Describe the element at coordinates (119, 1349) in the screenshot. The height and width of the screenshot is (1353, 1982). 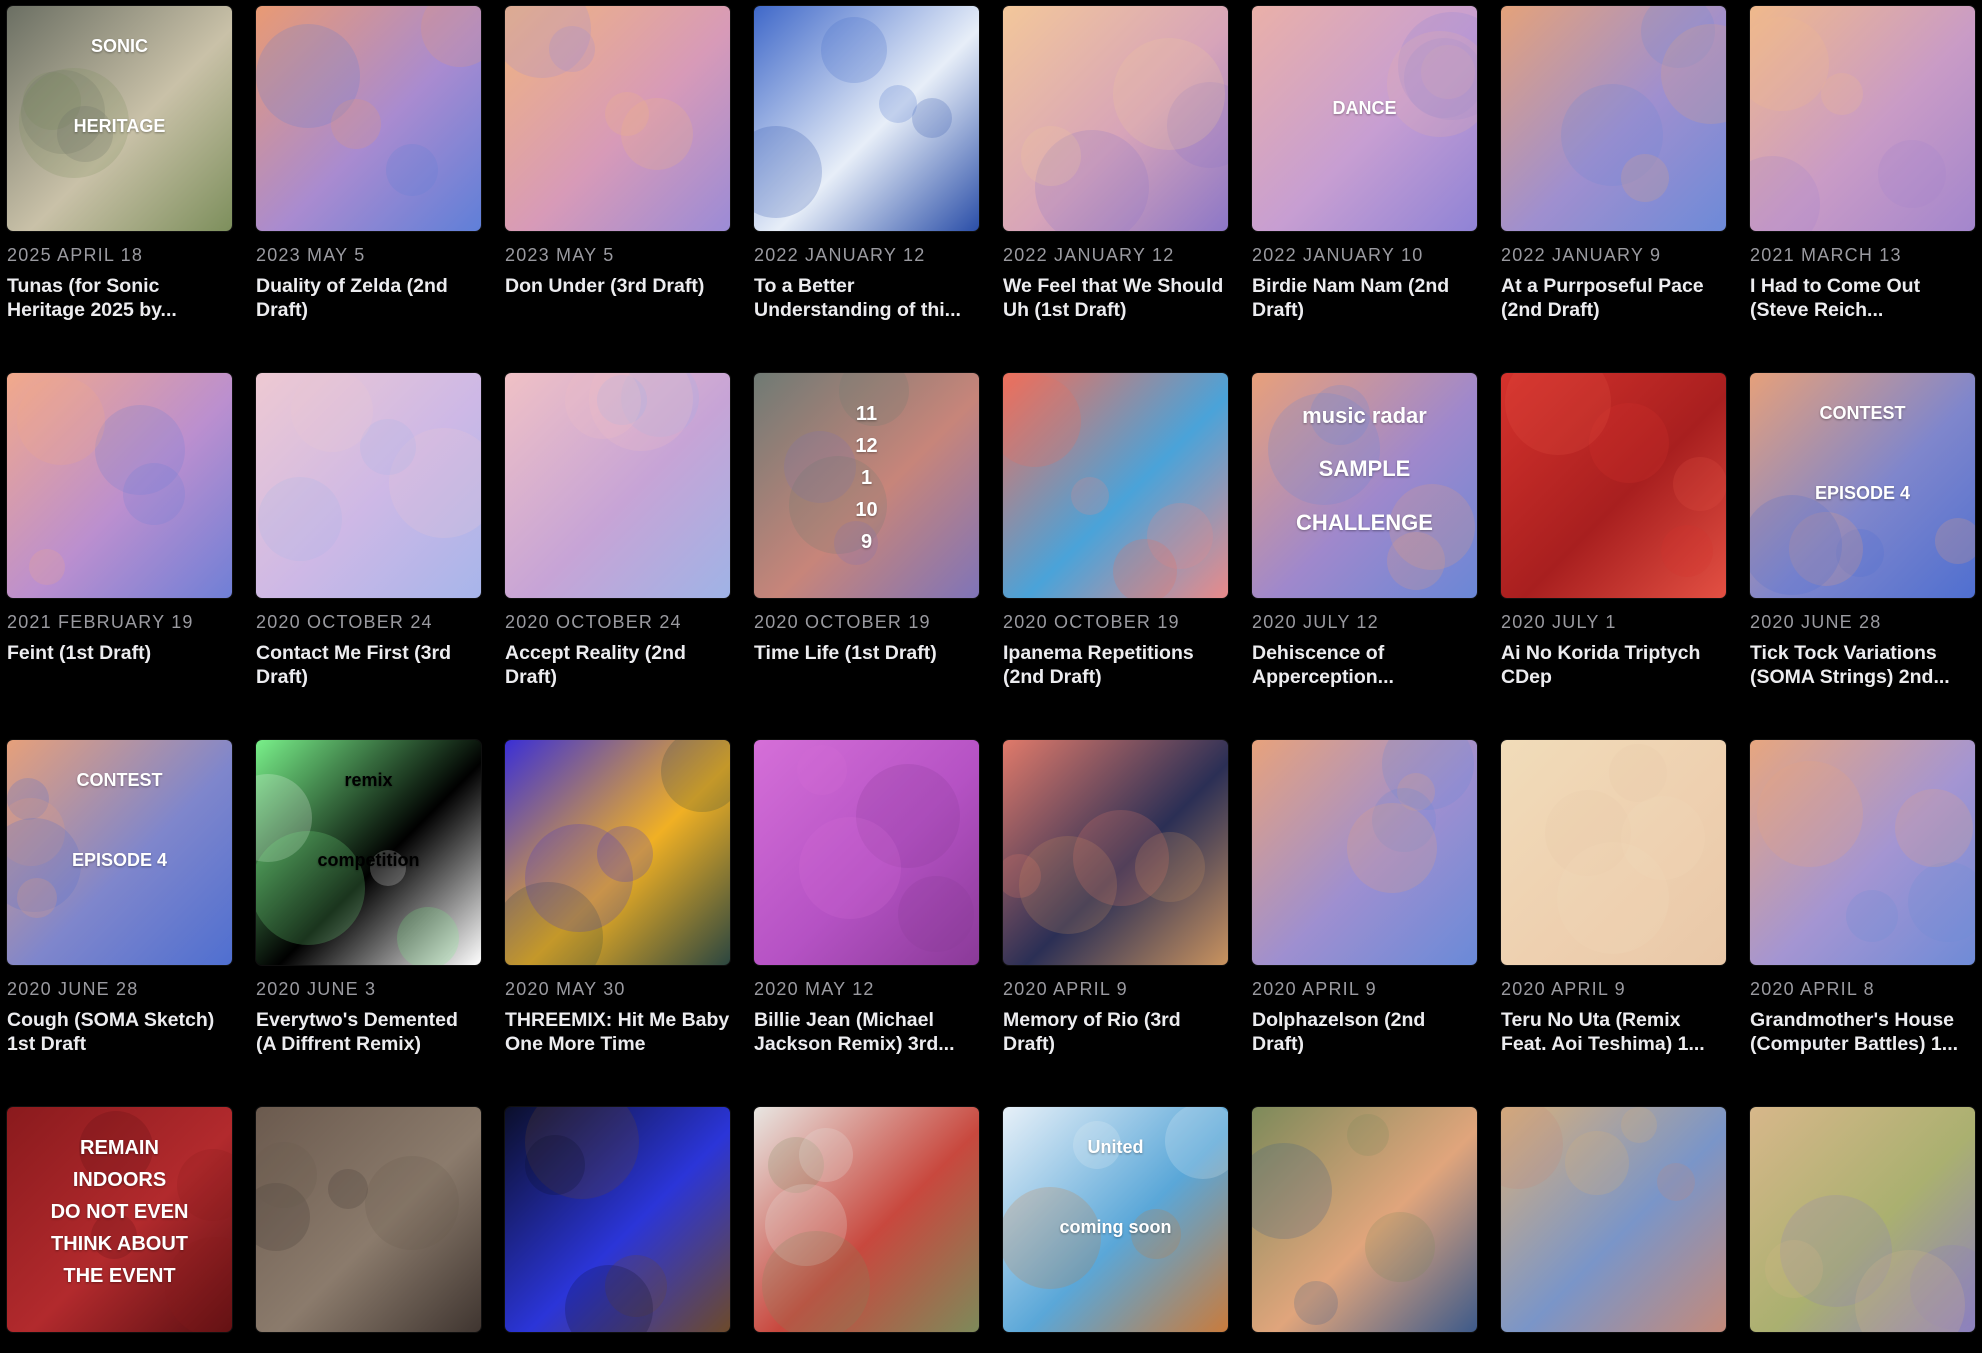
I see `track-meta` at that location.